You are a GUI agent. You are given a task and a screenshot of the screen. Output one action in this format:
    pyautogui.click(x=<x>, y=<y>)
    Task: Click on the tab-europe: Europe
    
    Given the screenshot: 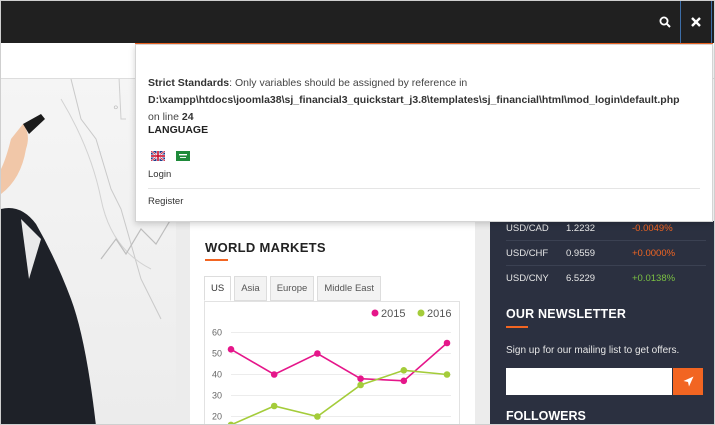 What is the action you would take?
    pyautogui.click(x=292, y=288)
    